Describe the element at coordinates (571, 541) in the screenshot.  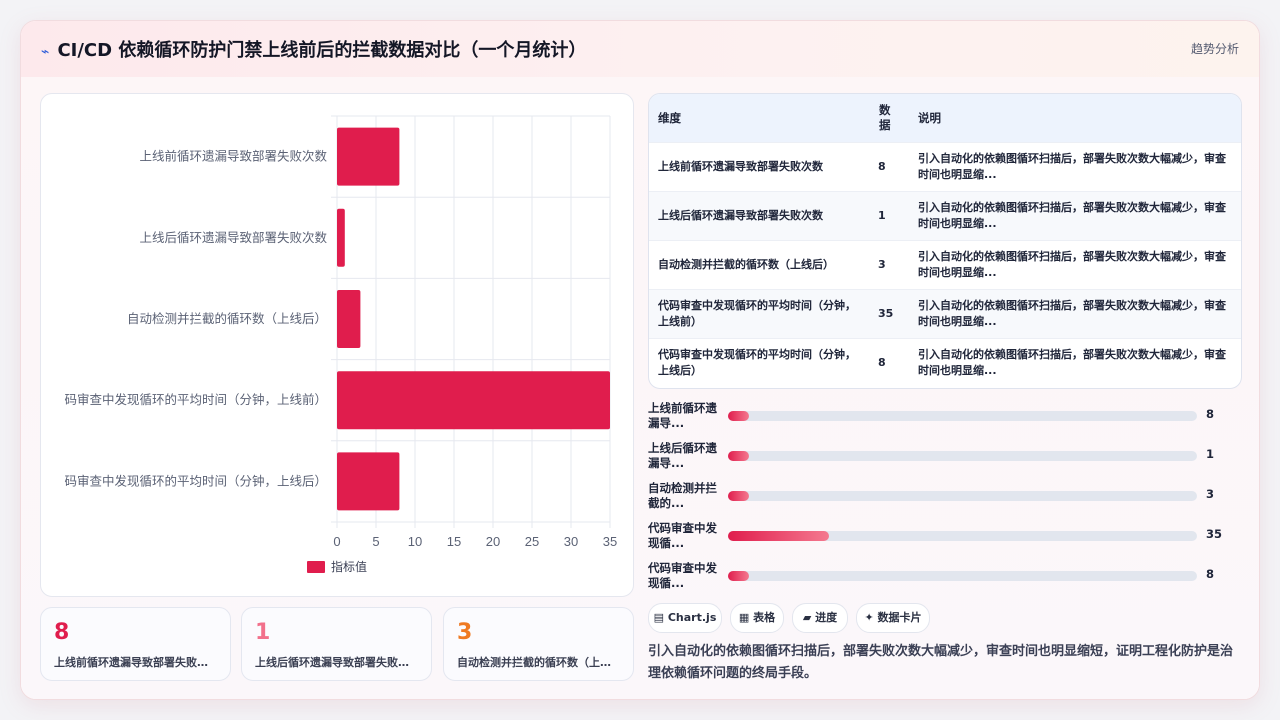
I see `x-tick-label: 30` at that location.